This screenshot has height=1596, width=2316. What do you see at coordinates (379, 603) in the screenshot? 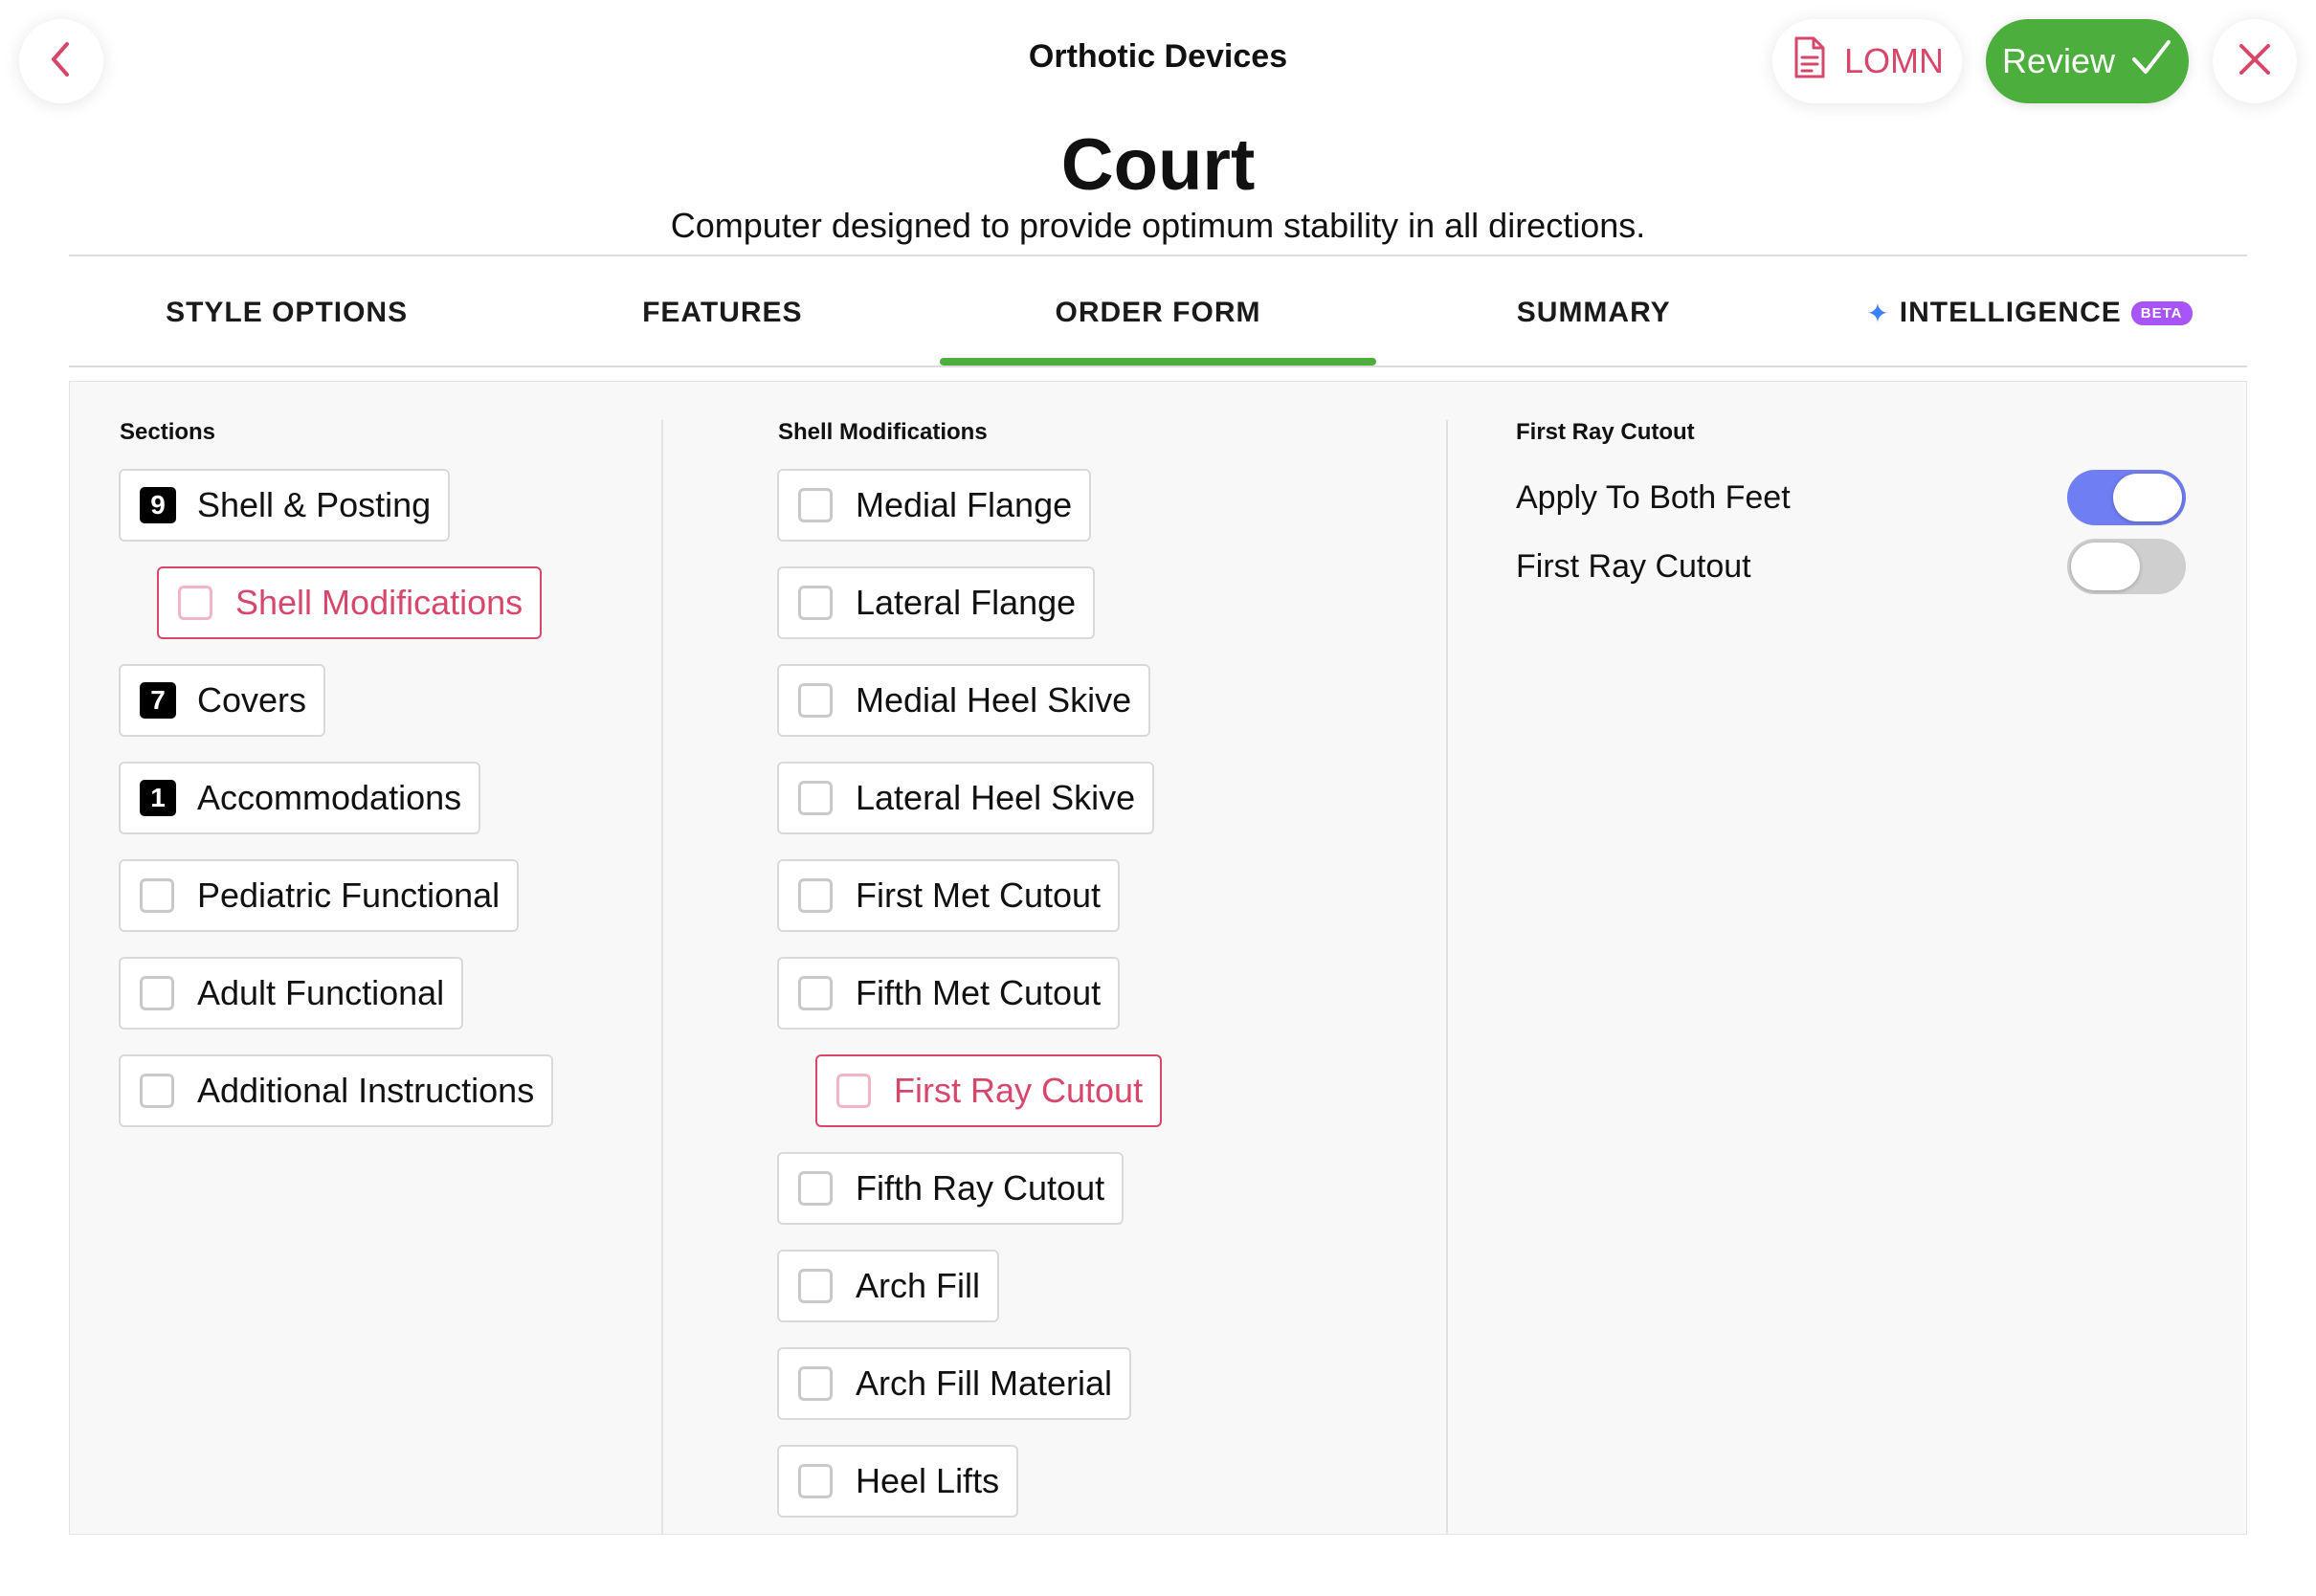
I see `section-label: Shell Modifications` at bounding box center [379, 603].